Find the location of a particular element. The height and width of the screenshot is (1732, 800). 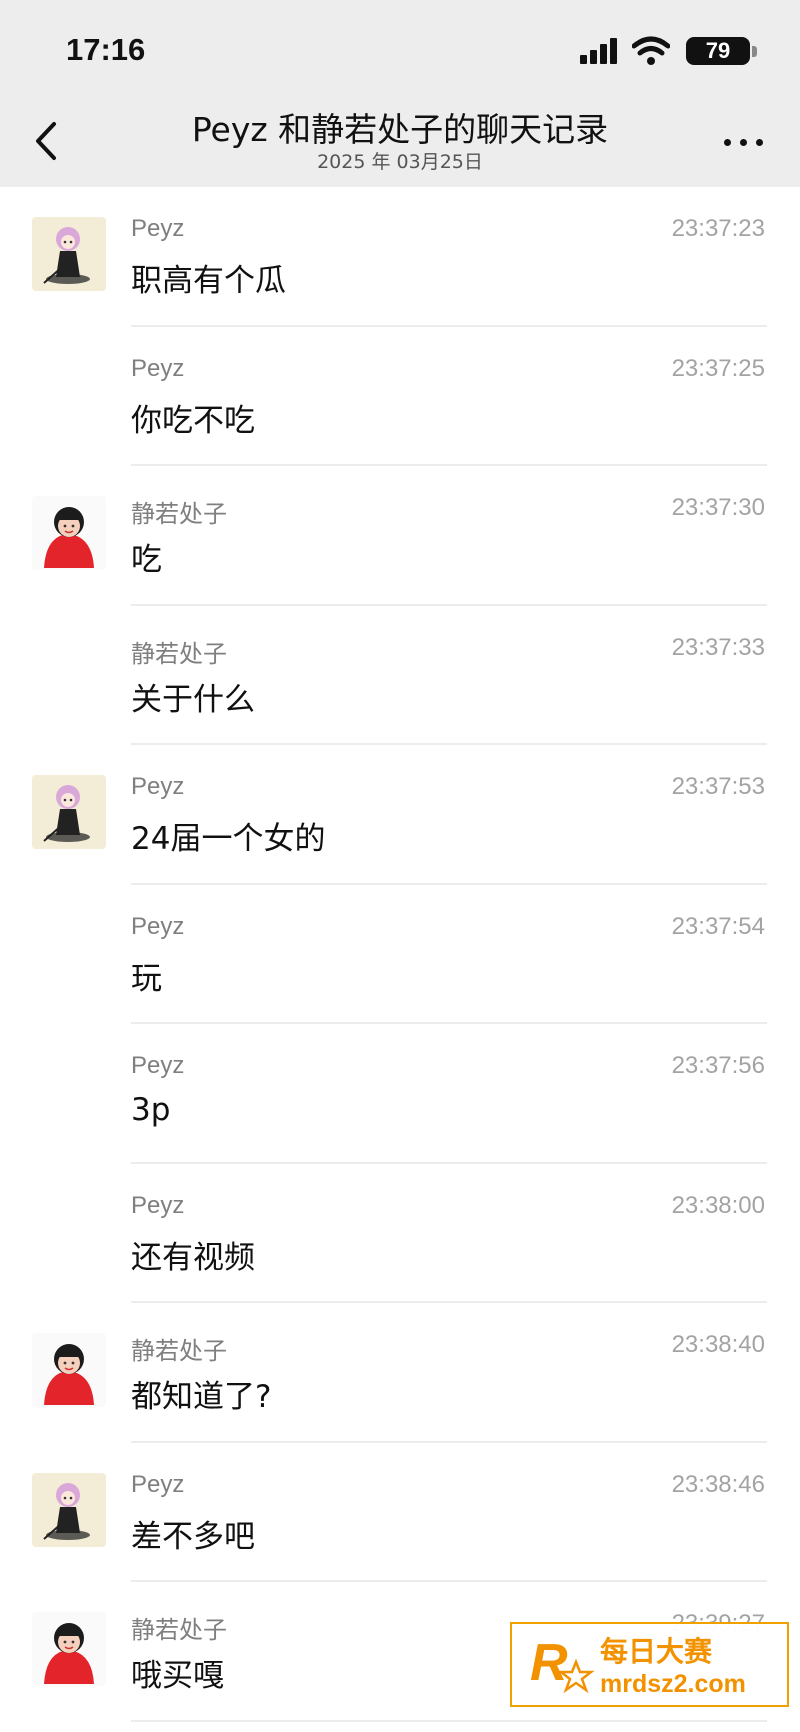

message-item: Peyz 23:37:54 玩 is located at coordinates (400, 954).